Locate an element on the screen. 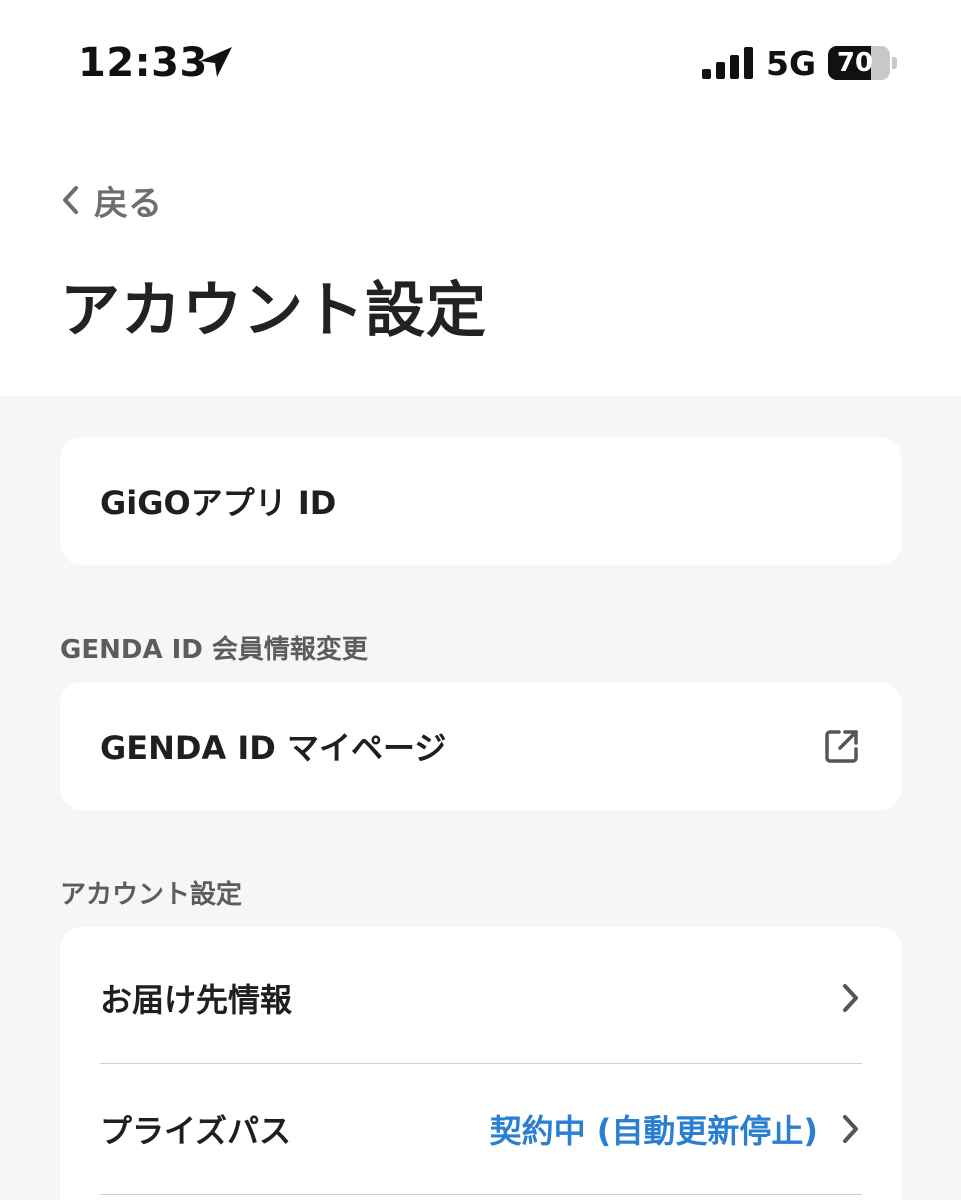 This screenshot has height=1200, width=961. location-arrow-icon is located at coordinates (216, 62).